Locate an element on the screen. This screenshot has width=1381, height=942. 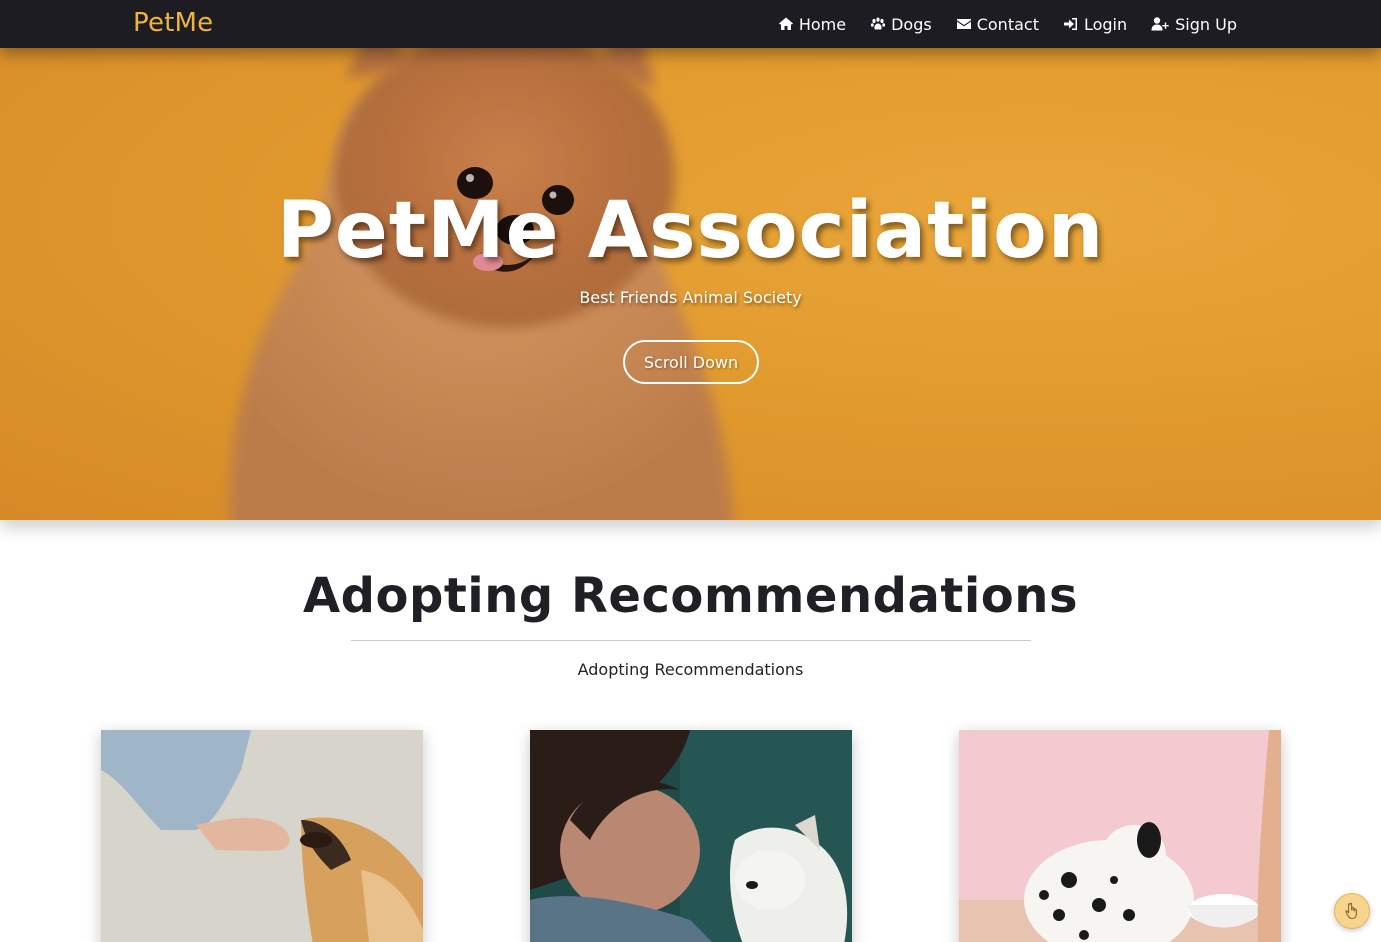
nav-links: Home Dogs Contact Login Sign Up is located at coordinates (995, 24).